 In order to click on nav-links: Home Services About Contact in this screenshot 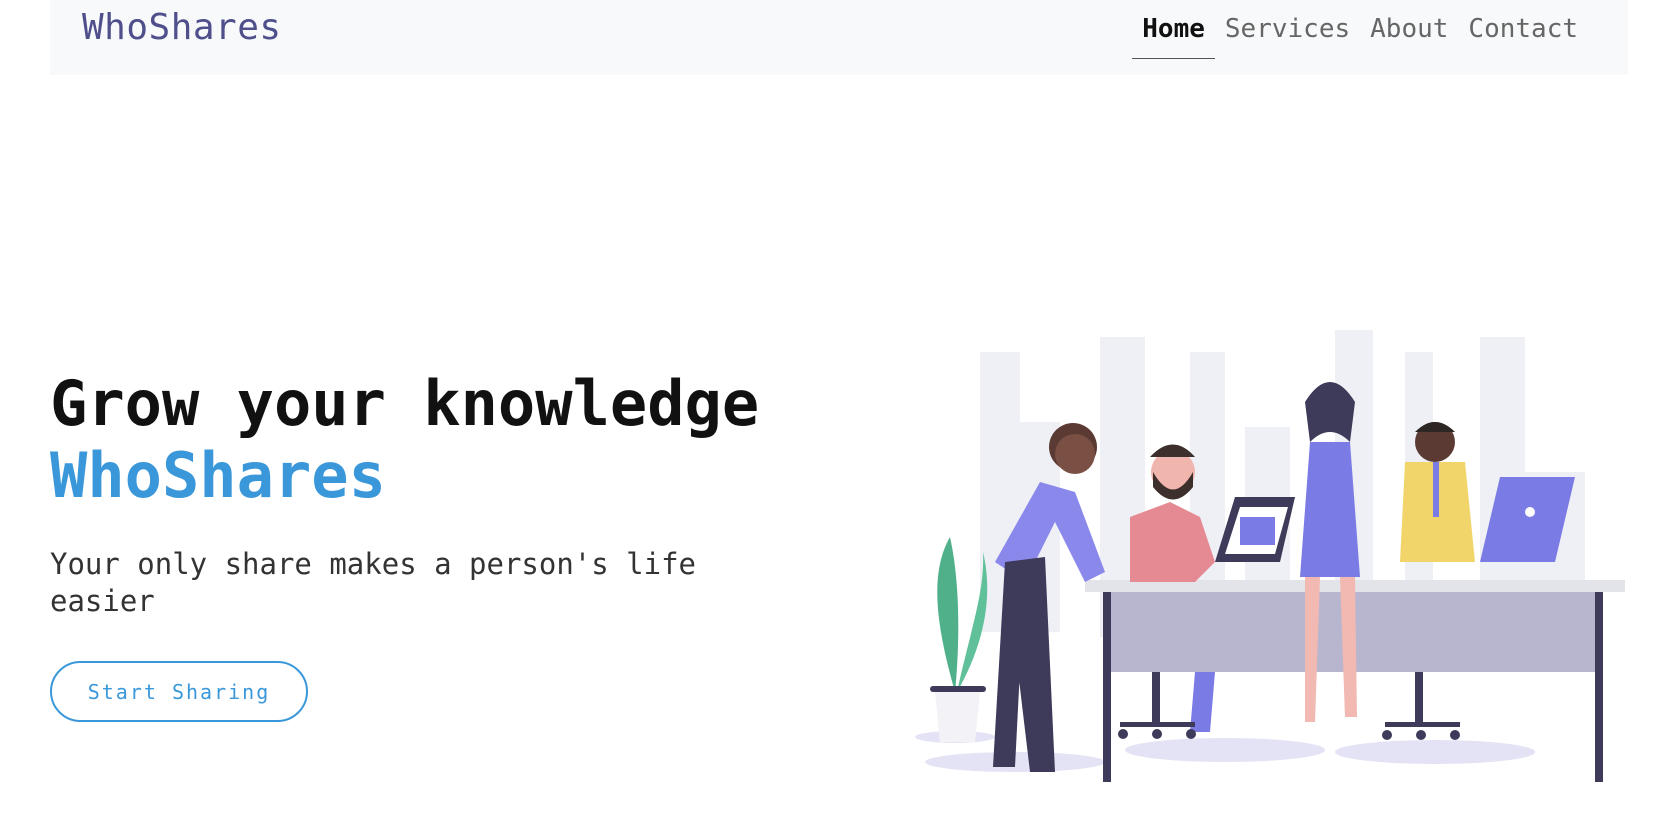, I will do `click(1360, 35)`.